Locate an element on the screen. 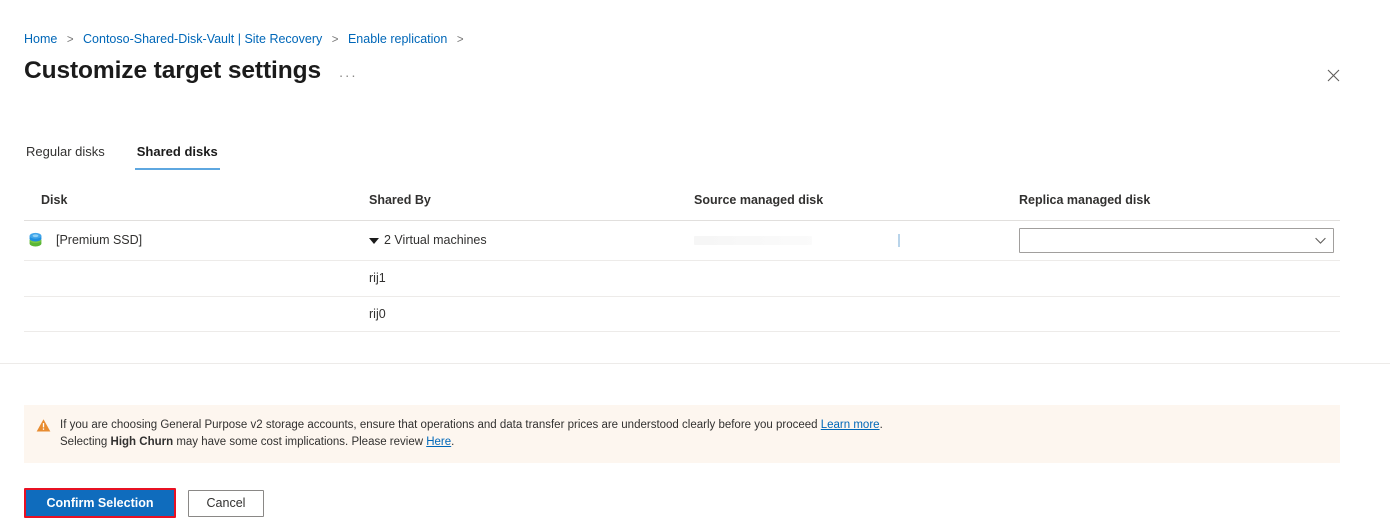 The image size is (1390, 531). table-row: rij0 is located at coordinates (682, 314).